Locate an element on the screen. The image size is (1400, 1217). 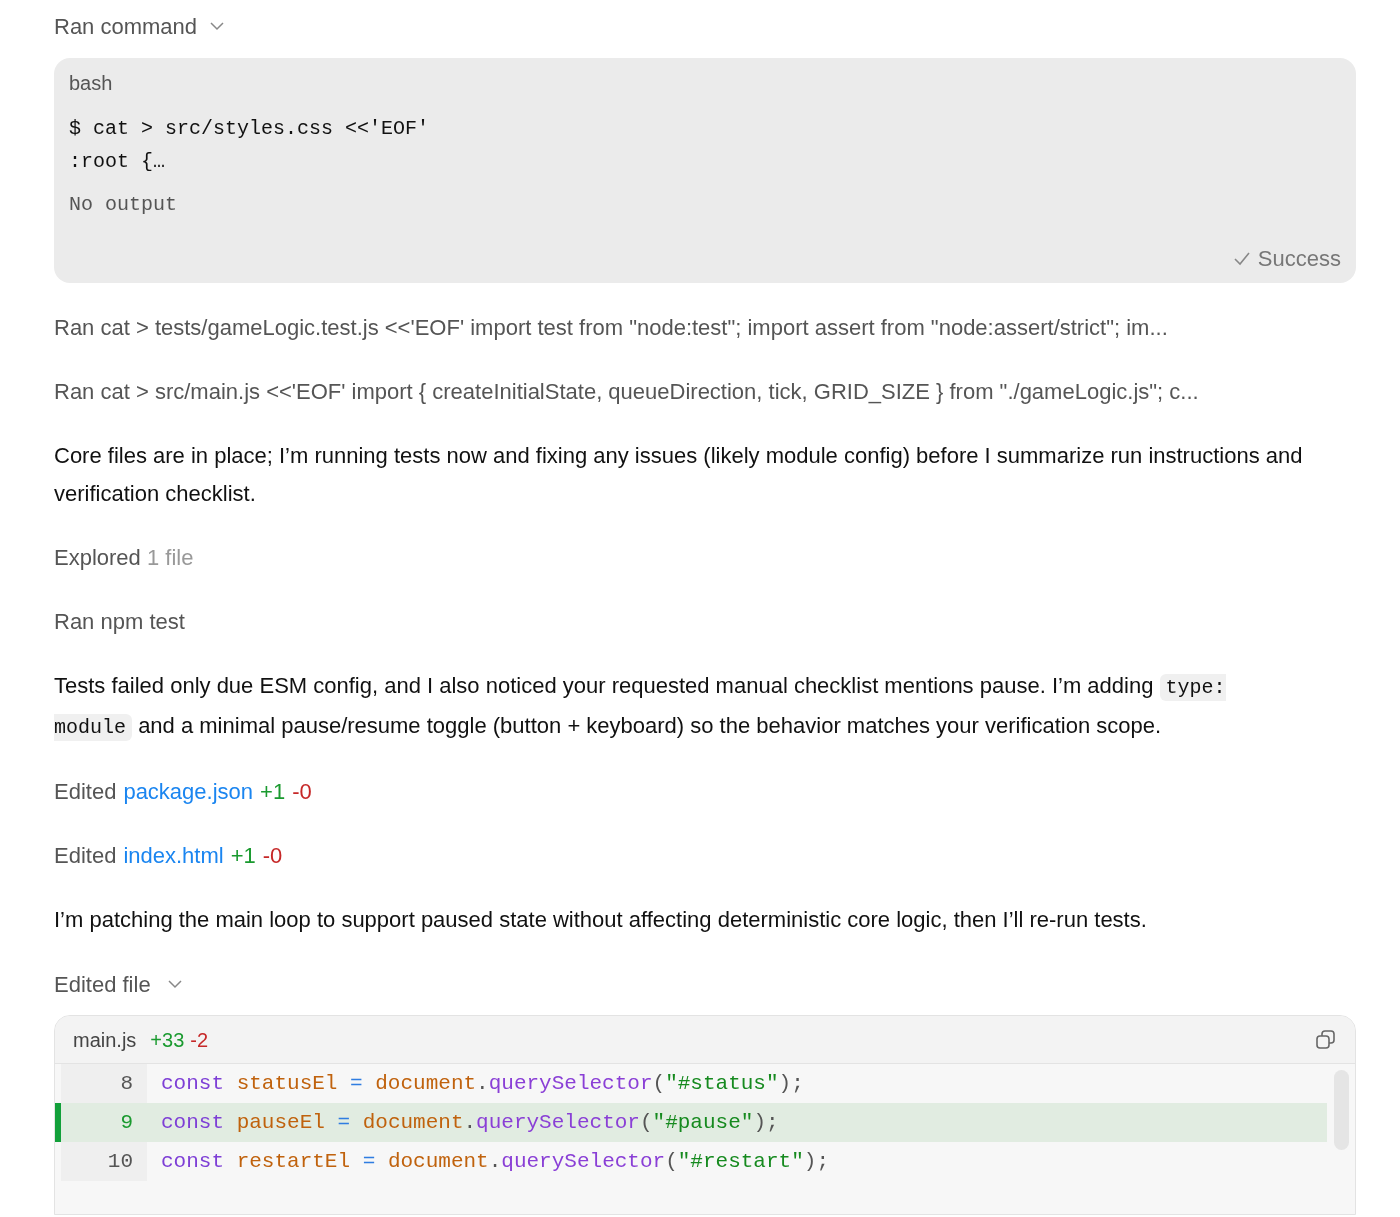
status-text: Success is located at coordinates (1299, 259).